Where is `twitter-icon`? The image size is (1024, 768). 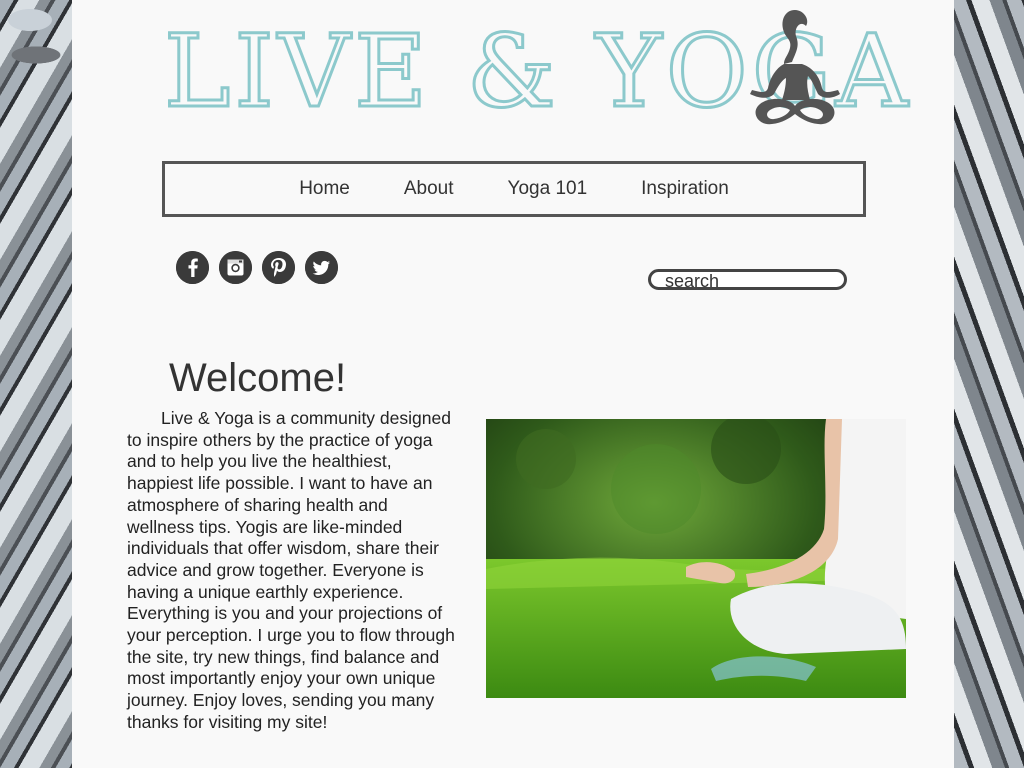 twitter-icon is located at coordinates (321, 267).